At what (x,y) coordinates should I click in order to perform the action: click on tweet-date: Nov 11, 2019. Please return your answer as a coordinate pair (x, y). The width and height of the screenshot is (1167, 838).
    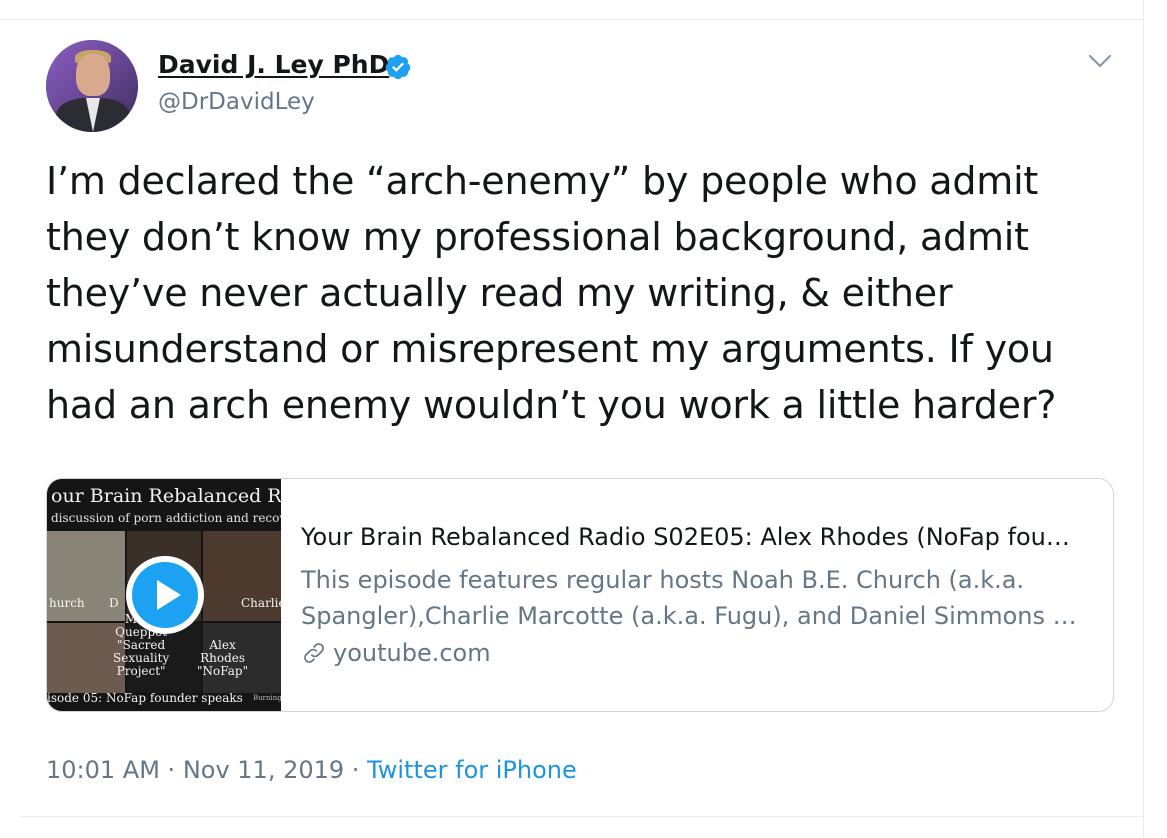
    Looking at the image, I should click on (263, 770).